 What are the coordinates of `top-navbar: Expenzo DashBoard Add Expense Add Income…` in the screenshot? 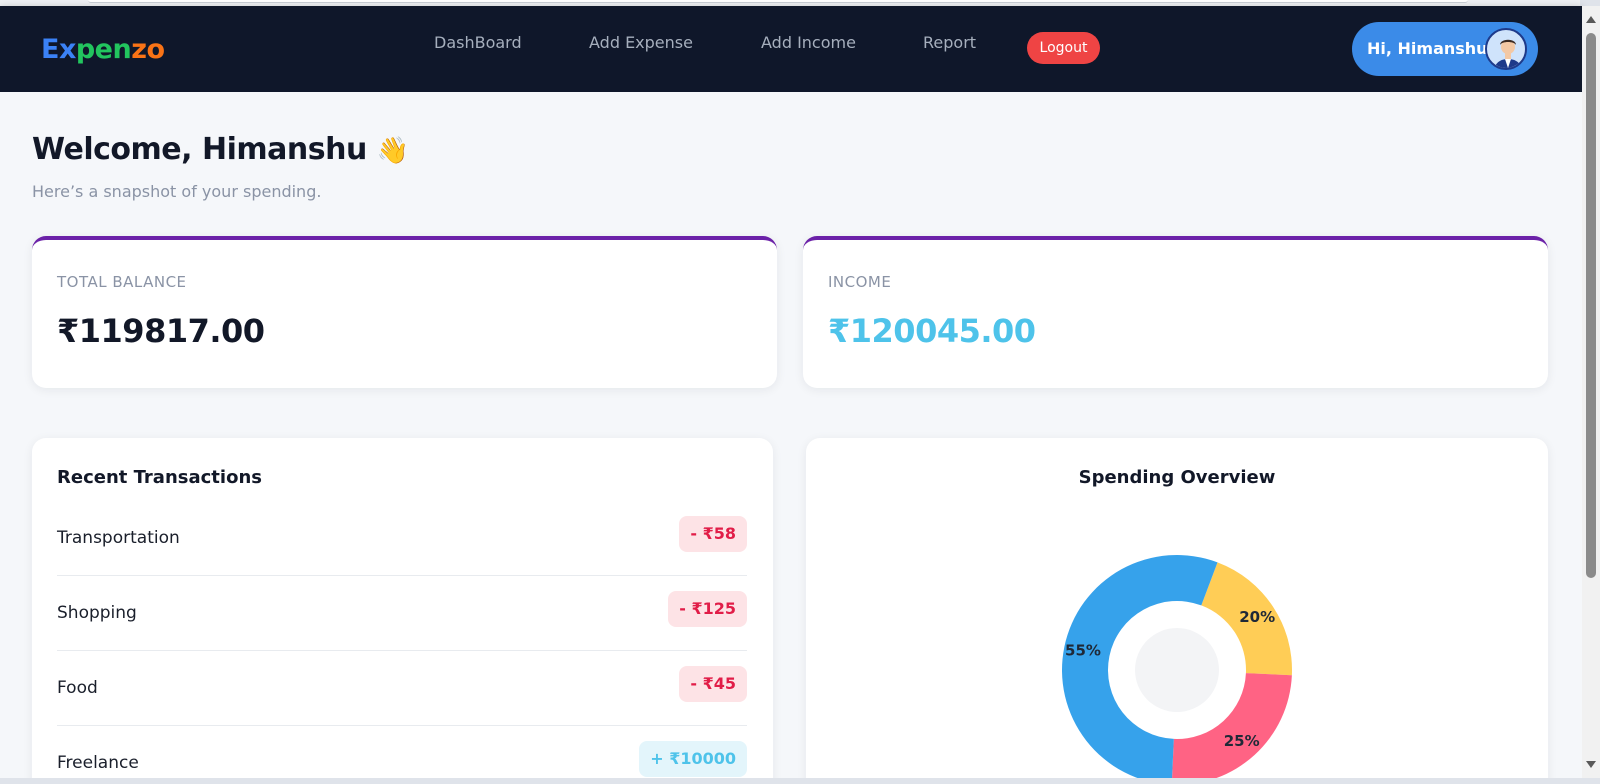 It's located at (791, 49).